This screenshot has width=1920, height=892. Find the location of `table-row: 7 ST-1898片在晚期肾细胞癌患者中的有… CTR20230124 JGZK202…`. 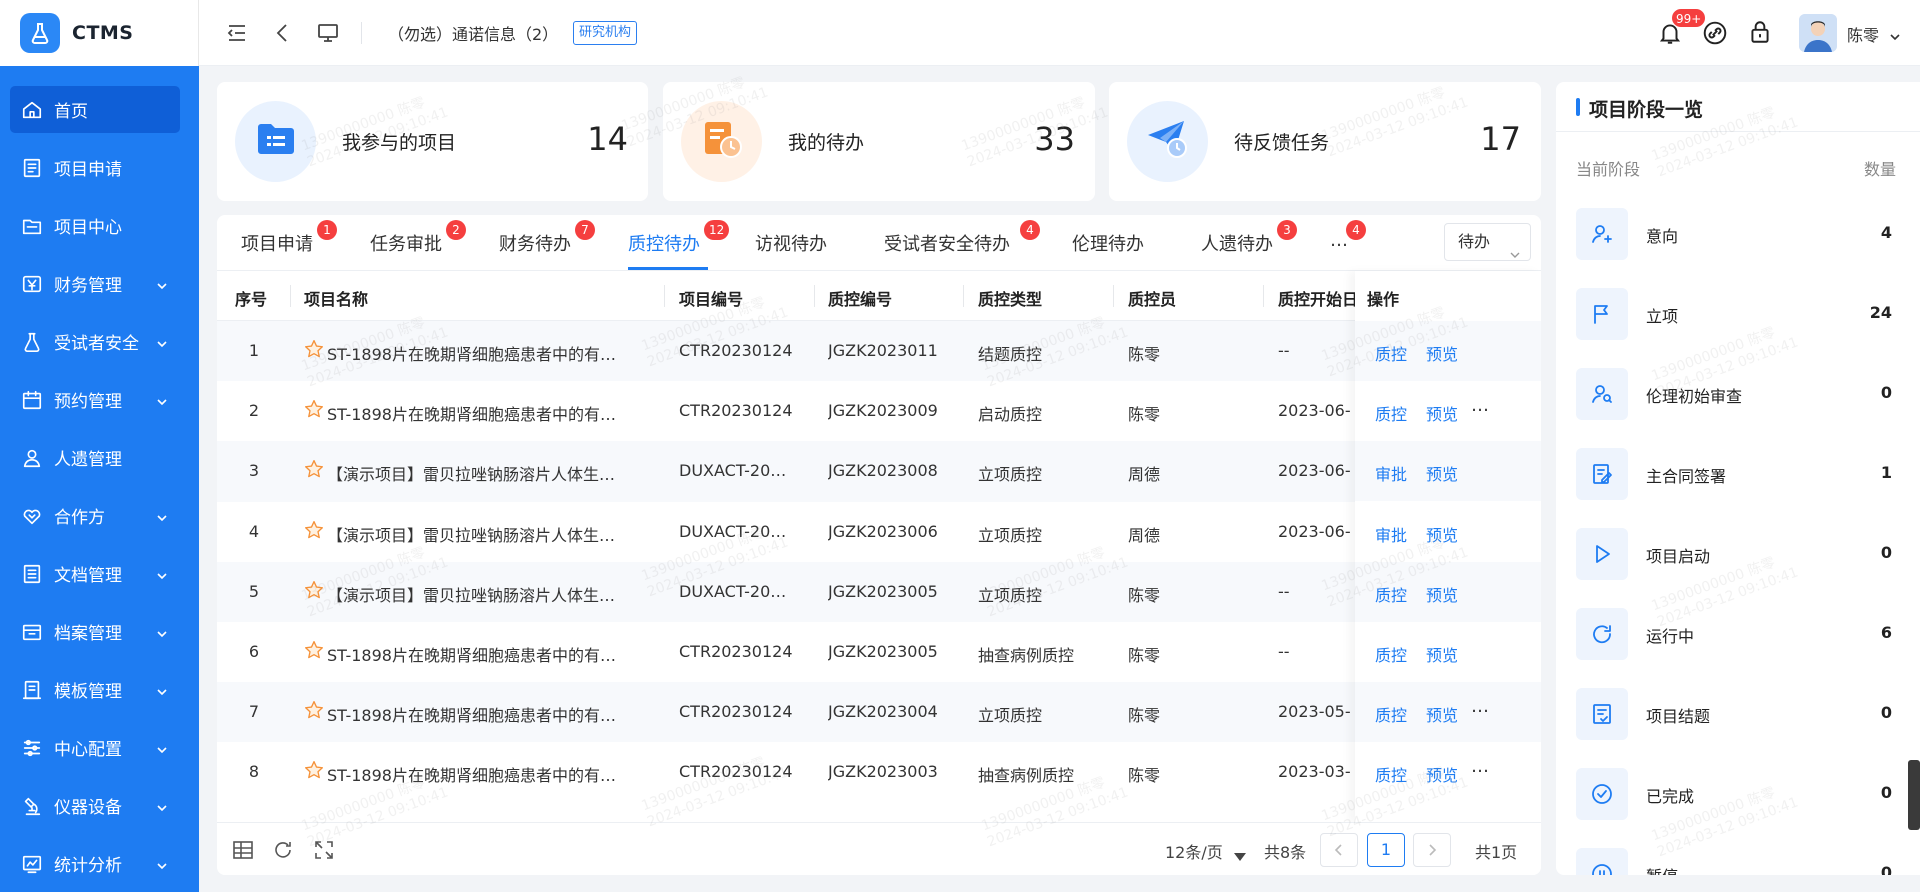

table-row: 7 ST-1898片在晚期肾细胞癌患者中的有… CTR20230124 JGZK202… is located at coordinates (879, 712).